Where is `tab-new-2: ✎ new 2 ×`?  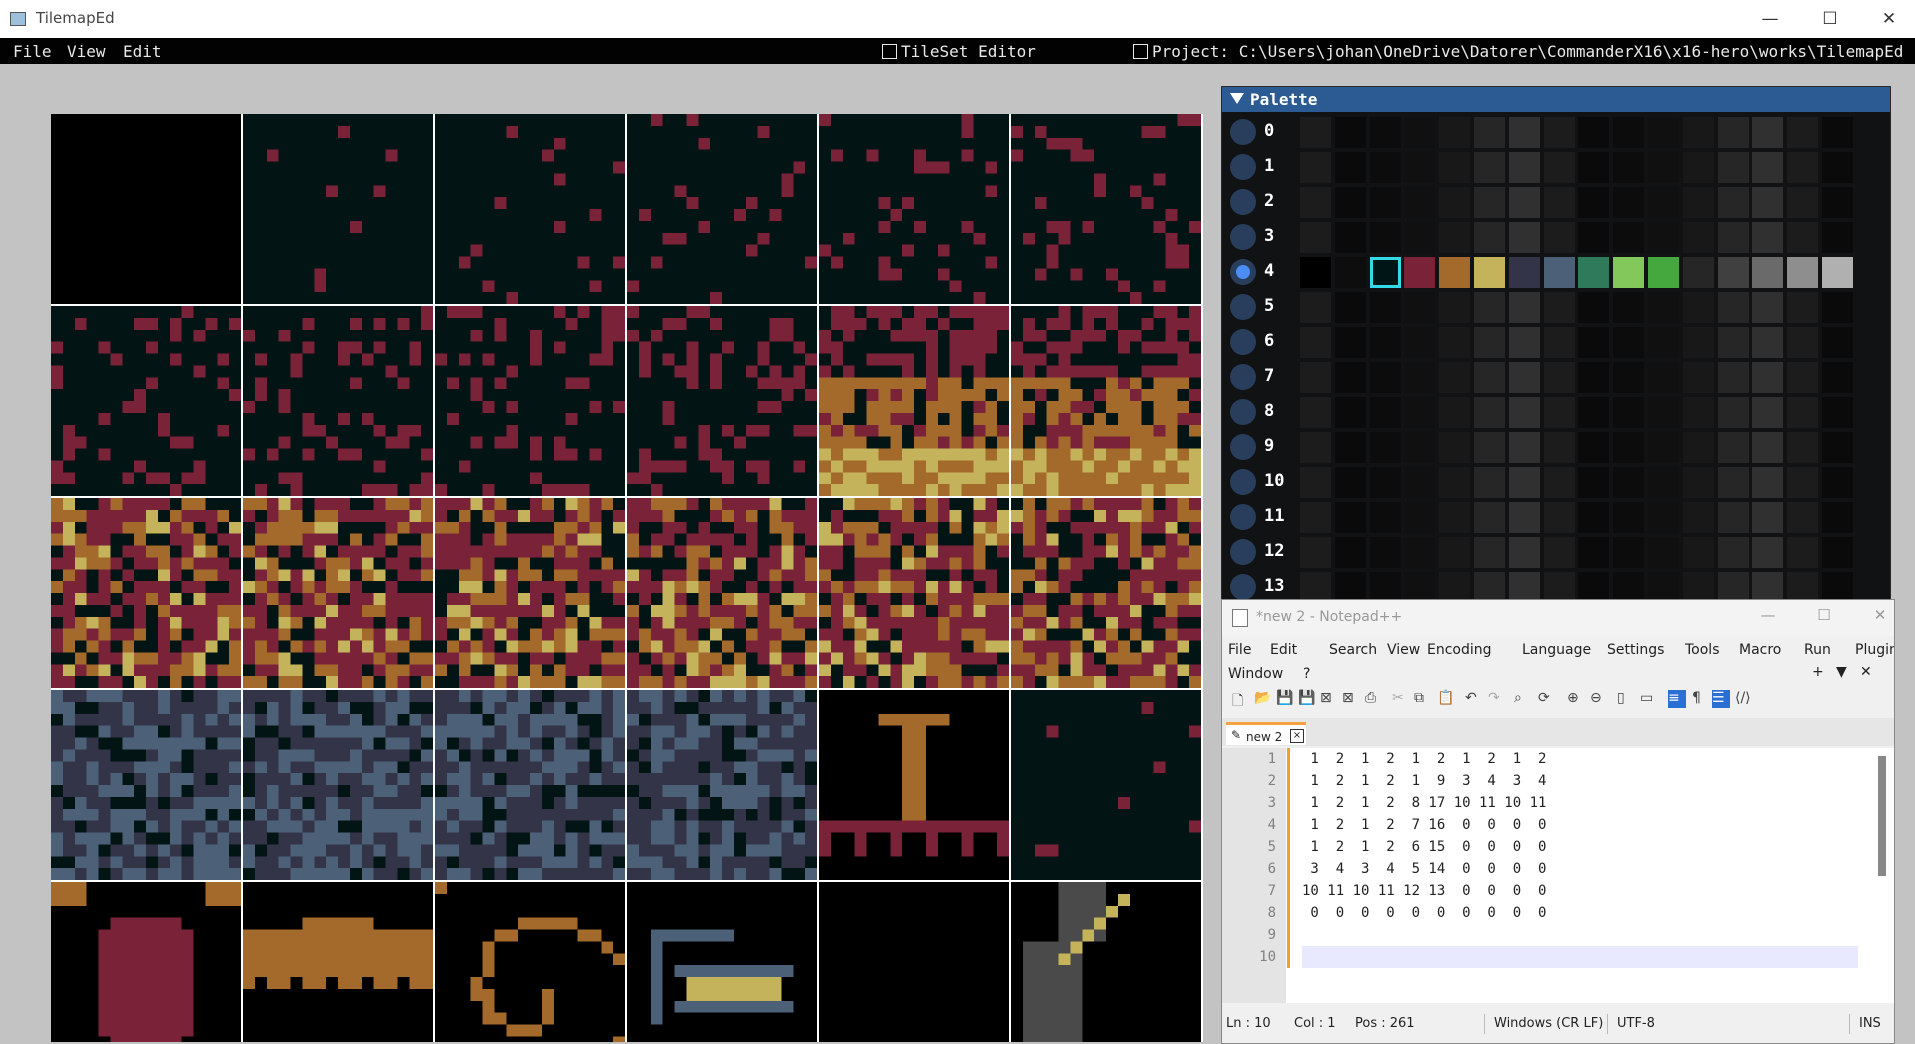
tab-new-2: ✎ new 2 × is located at coordinates (1266, 733).